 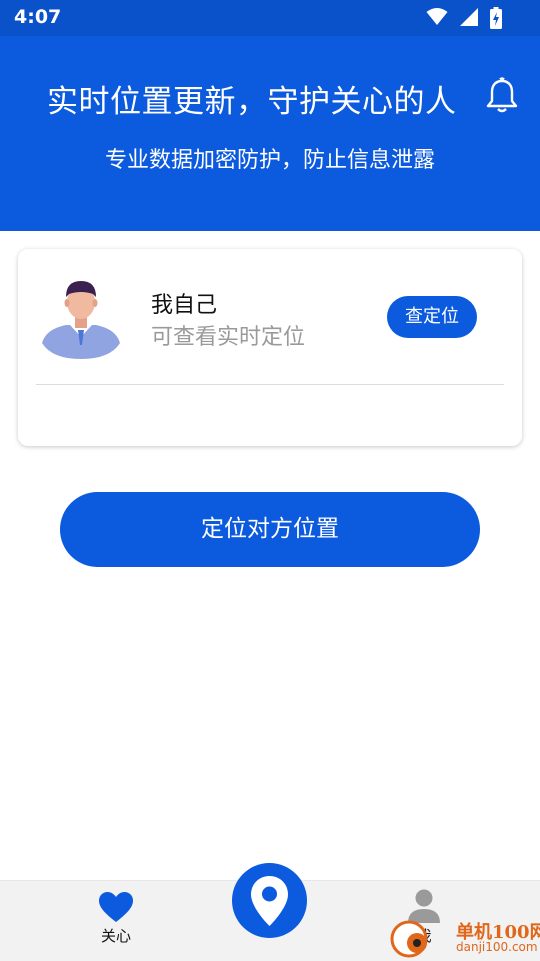 I want to click on card-divider, so click(x=270, y=384).